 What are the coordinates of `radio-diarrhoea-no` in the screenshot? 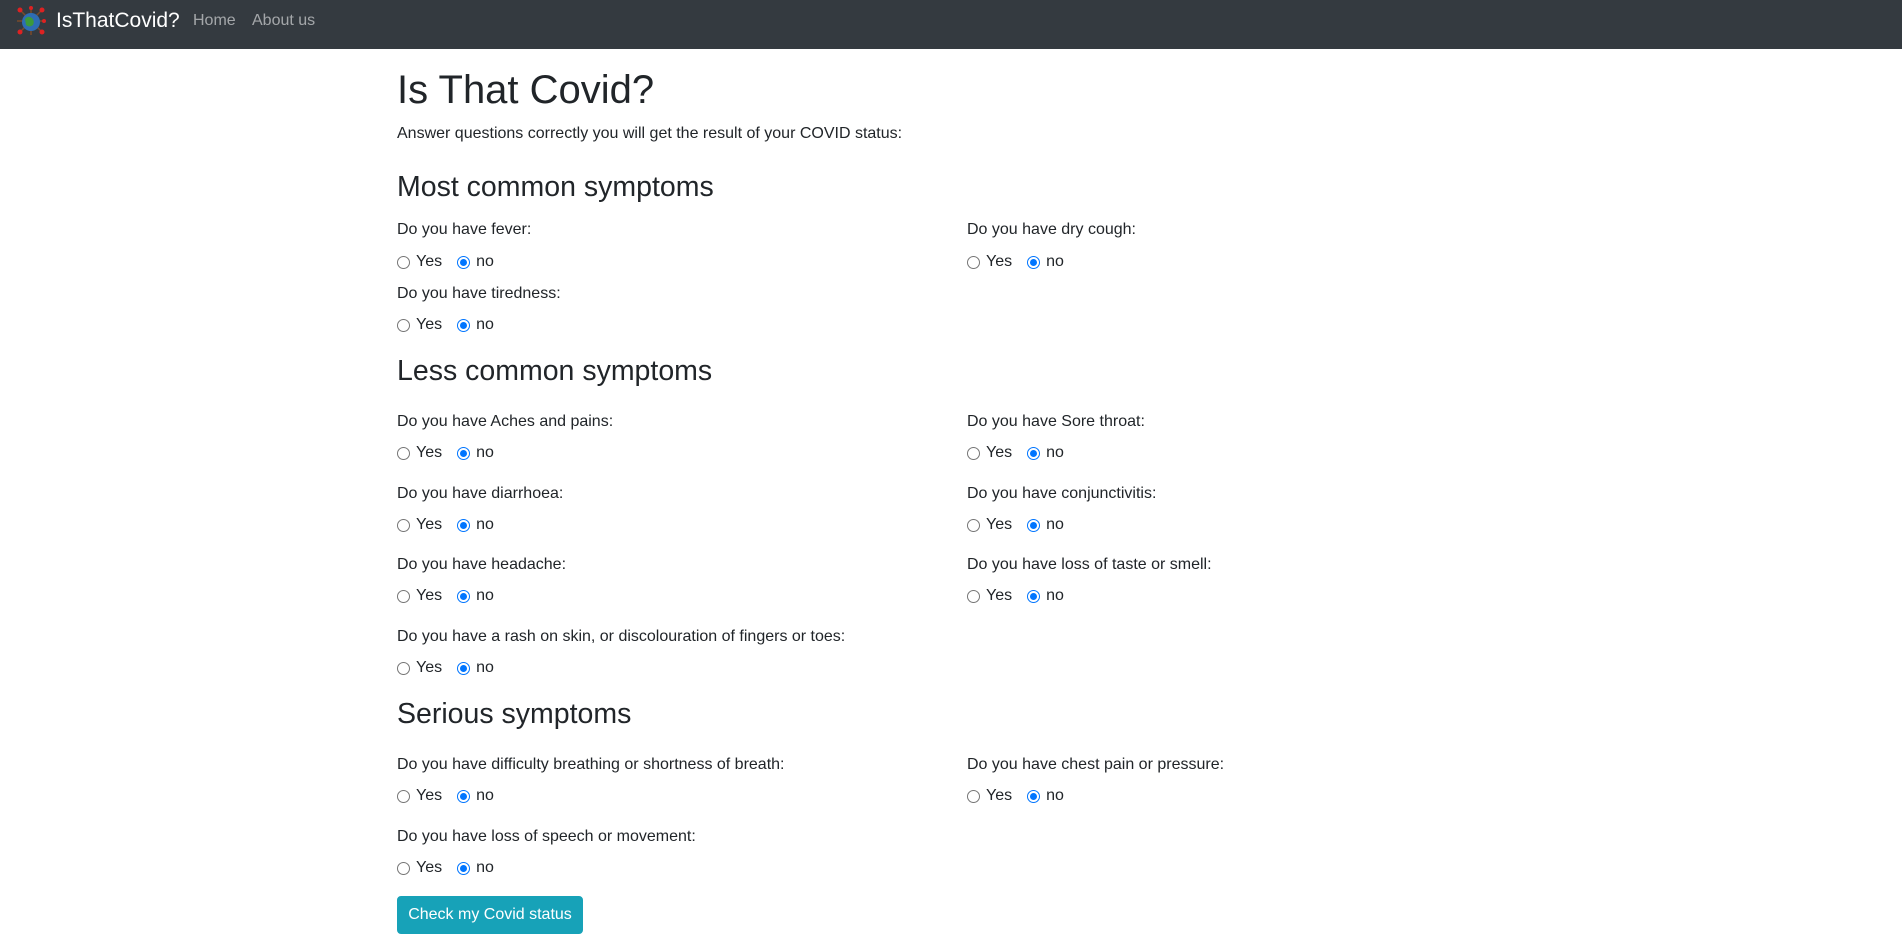 It's located at (464, 525).